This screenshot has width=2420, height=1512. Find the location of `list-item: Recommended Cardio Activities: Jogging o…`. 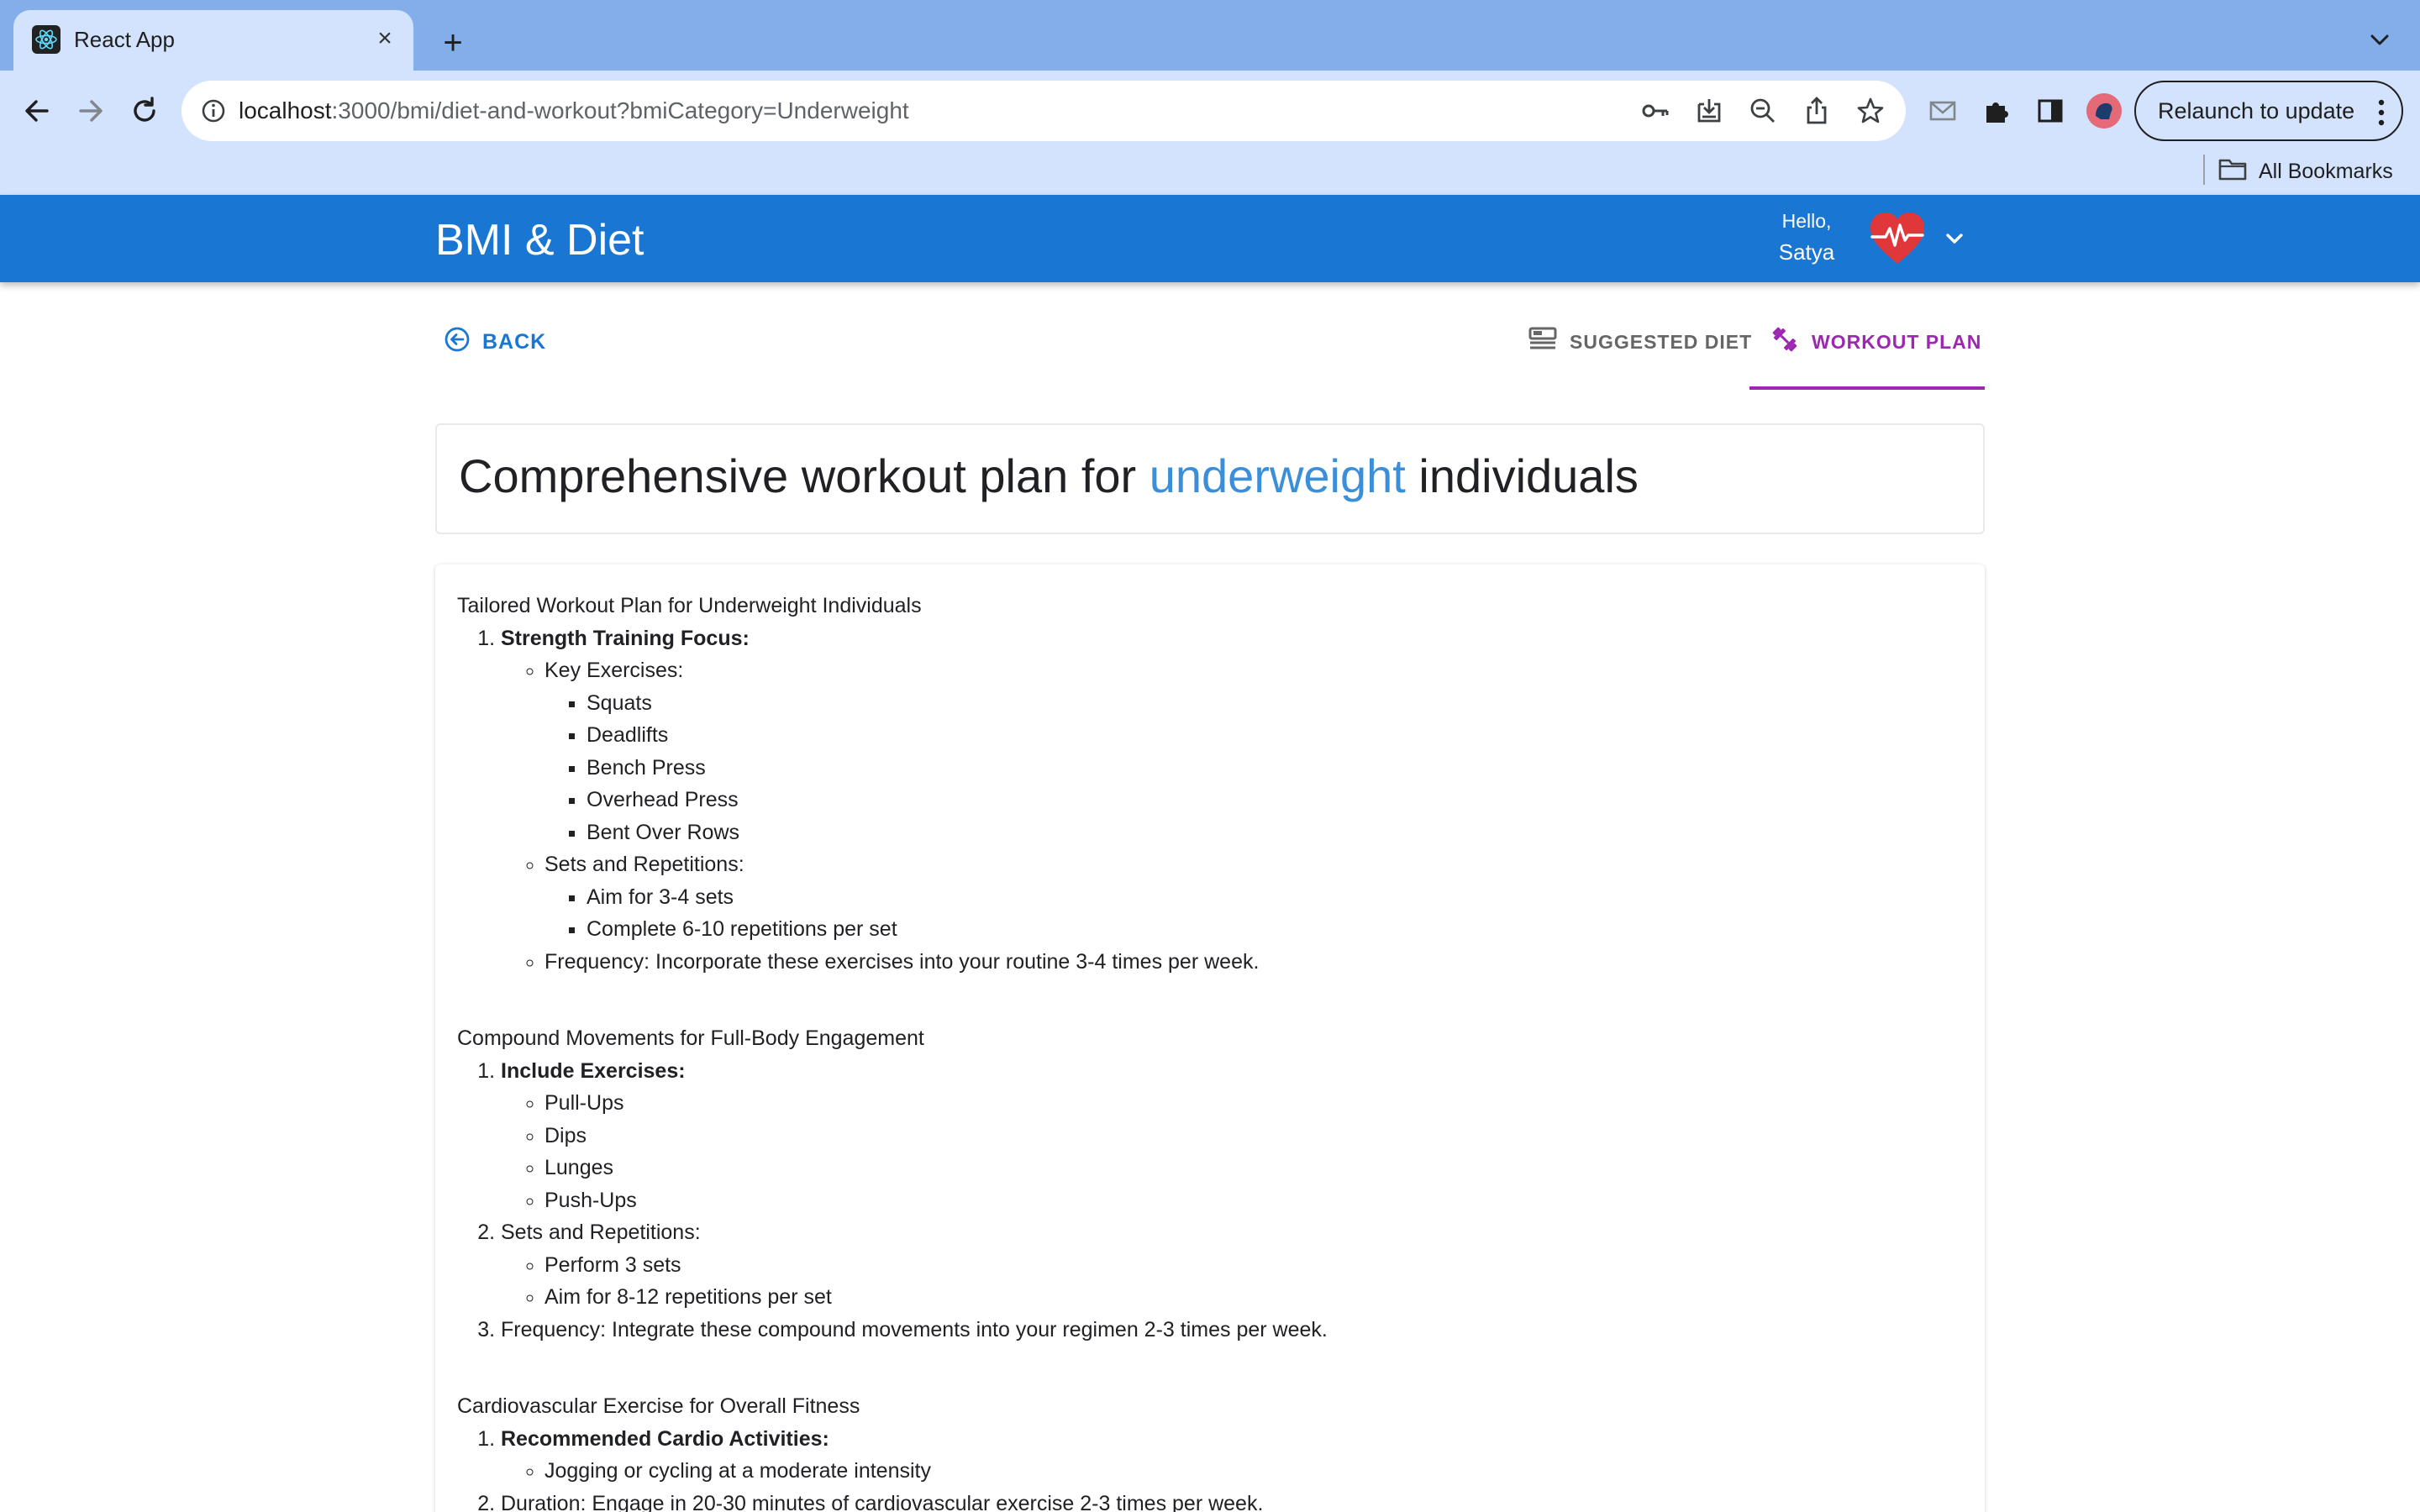

list-item: Recommended Cardio Activities: Jogging o… is located at coordinates (914, 1455).